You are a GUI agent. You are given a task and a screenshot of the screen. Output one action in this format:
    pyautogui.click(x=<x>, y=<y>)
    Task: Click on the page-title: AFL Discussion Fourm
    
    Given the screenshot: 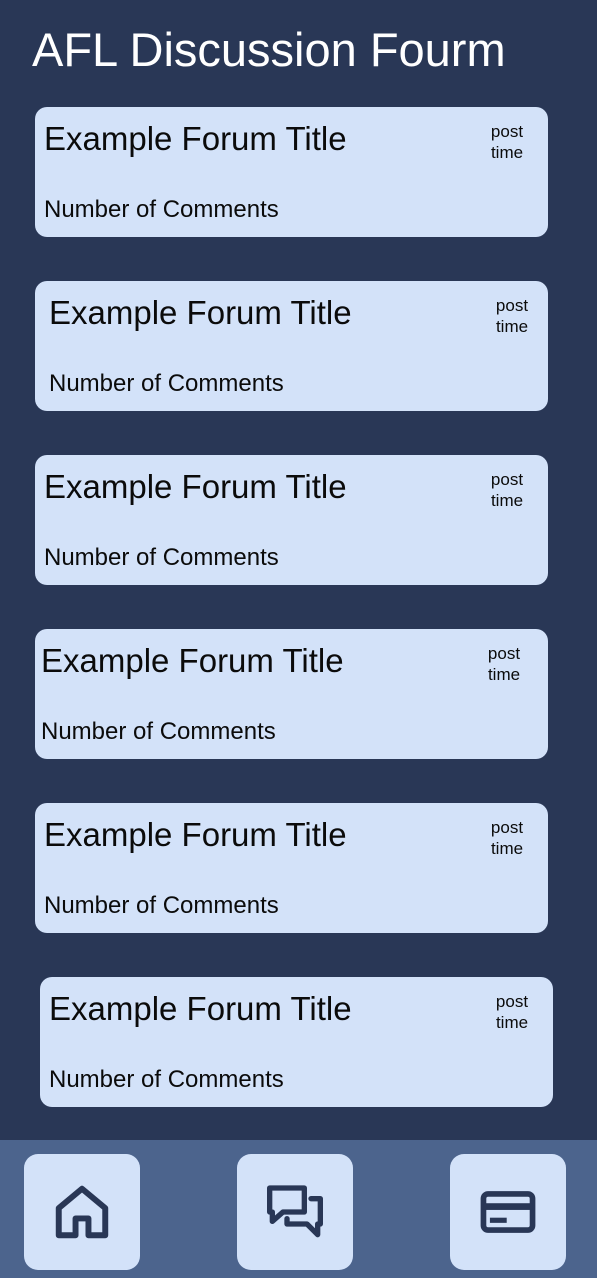 What is the action you would take?
    pyautogui.click(x=269, y=49)
    